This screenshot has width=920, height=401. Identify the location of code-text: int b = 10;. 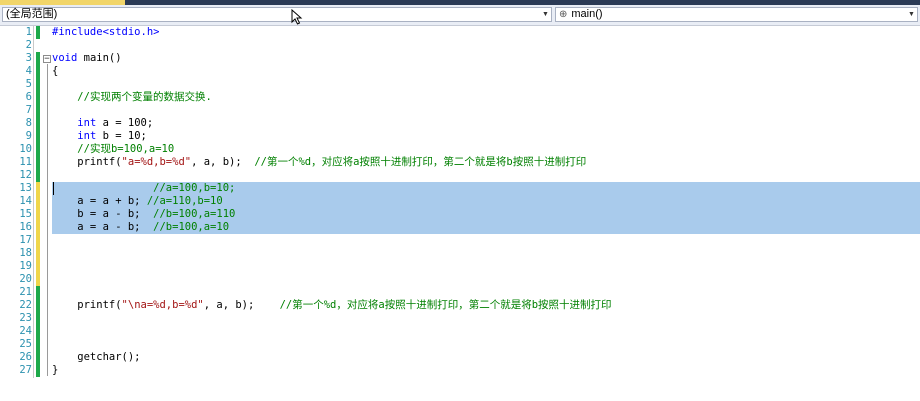
(99, 136).